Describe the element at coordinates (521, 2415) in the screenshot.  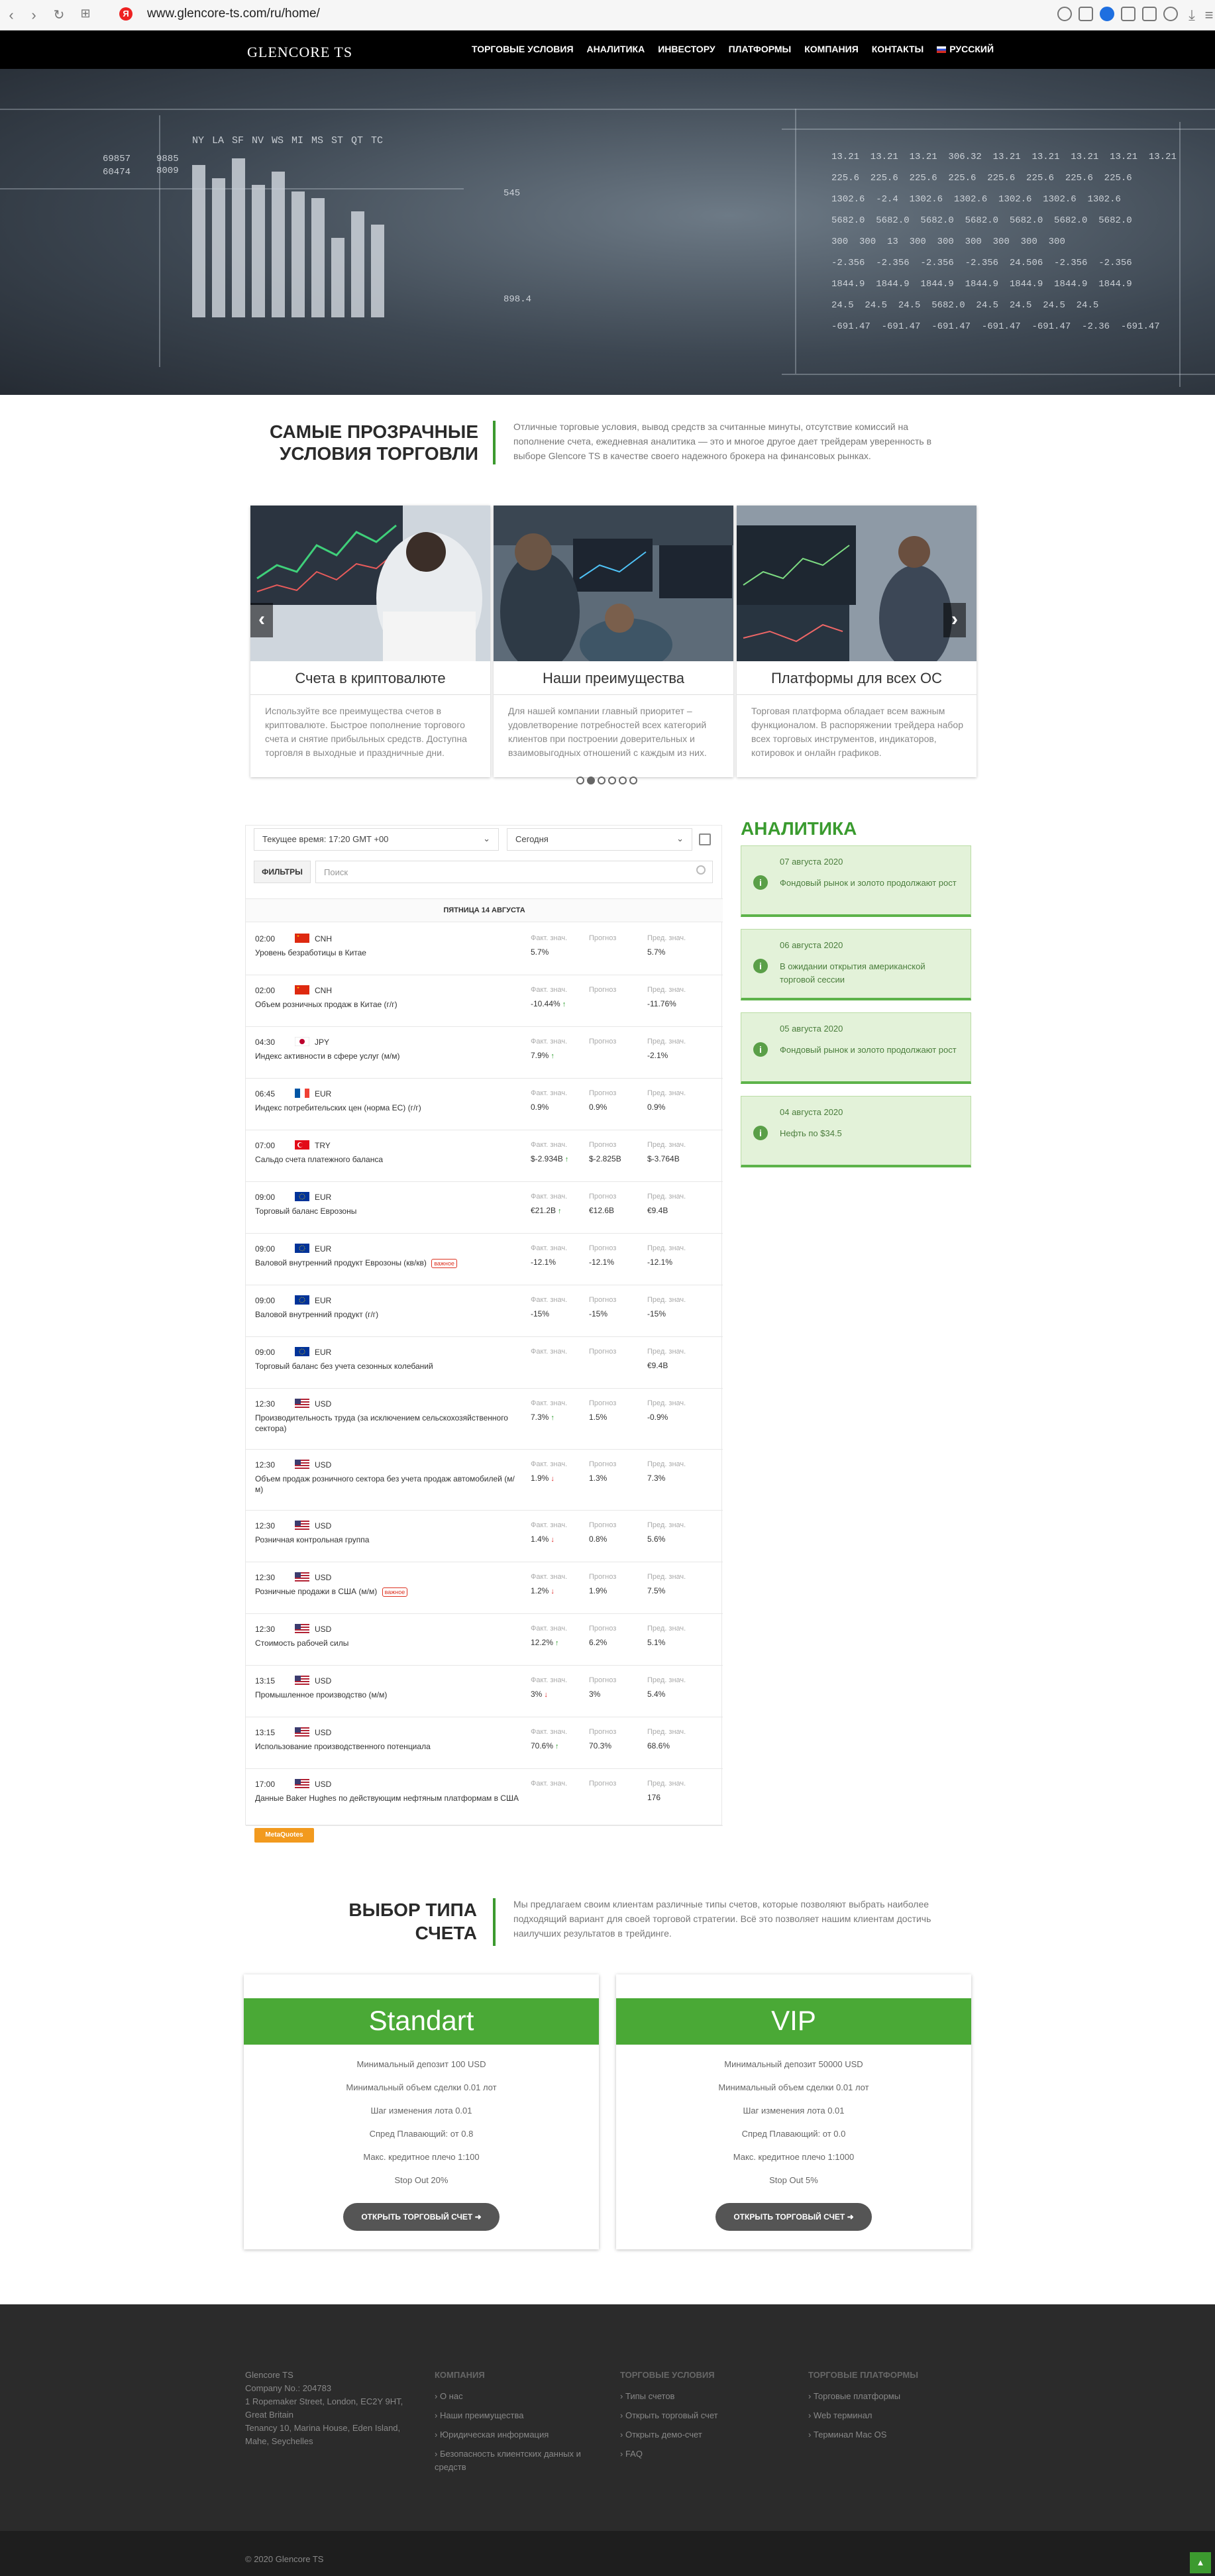
I see `footer-link: › Наши преимущества` at that location.